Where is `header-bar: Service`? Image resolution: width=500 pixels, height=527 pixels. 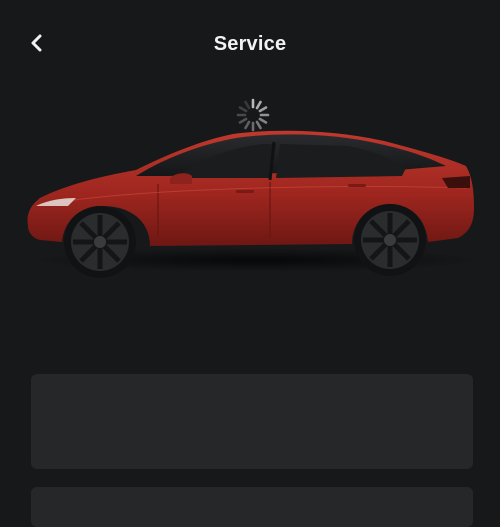
header-bar: Service is located at coordinates (250, 45).